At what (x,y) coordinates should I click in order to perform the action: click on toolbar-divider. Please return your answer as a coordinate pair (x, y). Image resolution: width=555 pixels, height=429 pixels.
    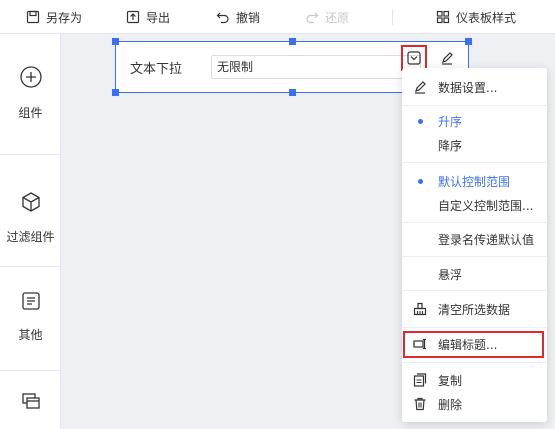
    Looking at the image, I should click on (392, 17).